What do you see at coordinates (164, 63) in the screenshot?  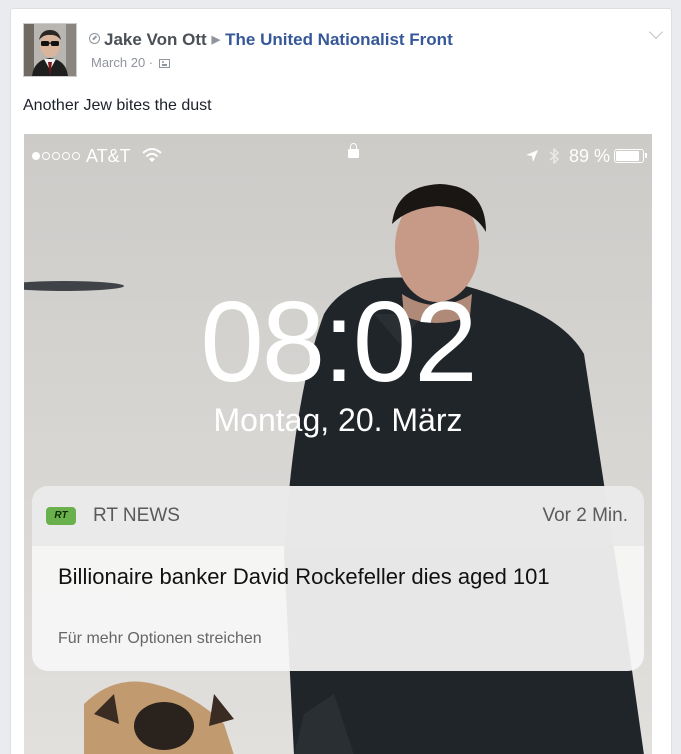 I see `privacy-icon` at bounding box center [164, 63].